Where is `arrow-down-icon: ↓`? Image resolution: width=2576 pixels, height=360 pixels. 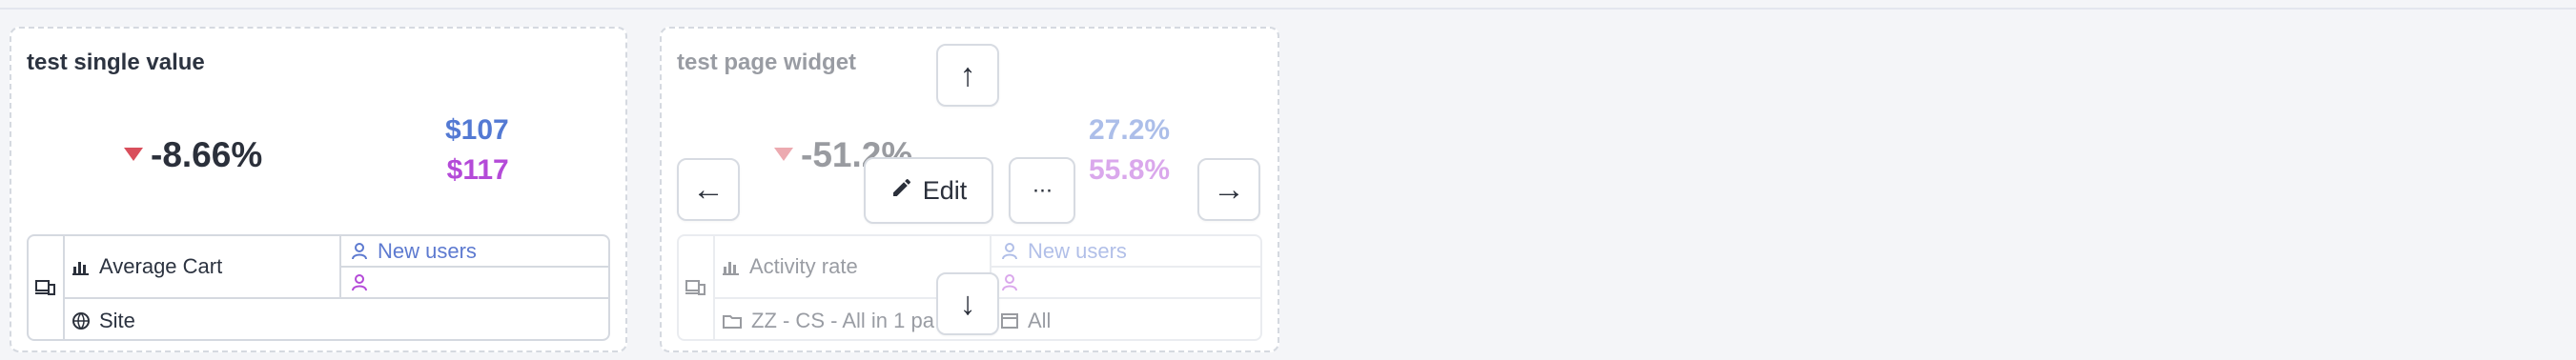 arrow-down-icon: ↓ is located at coordinates (967, 304).